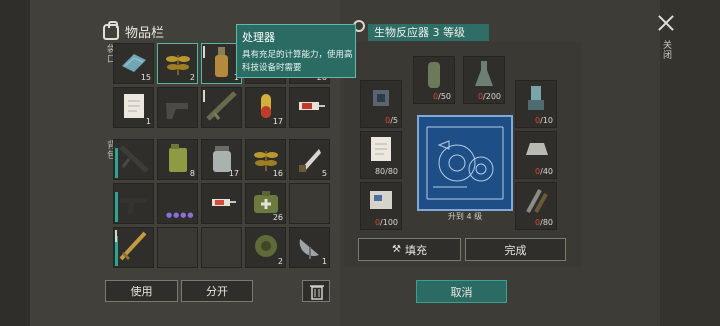  What do you see at coordinates (277, 217) in the screenshot?
I see `item-count: 26` at bounding box center [277, 217].